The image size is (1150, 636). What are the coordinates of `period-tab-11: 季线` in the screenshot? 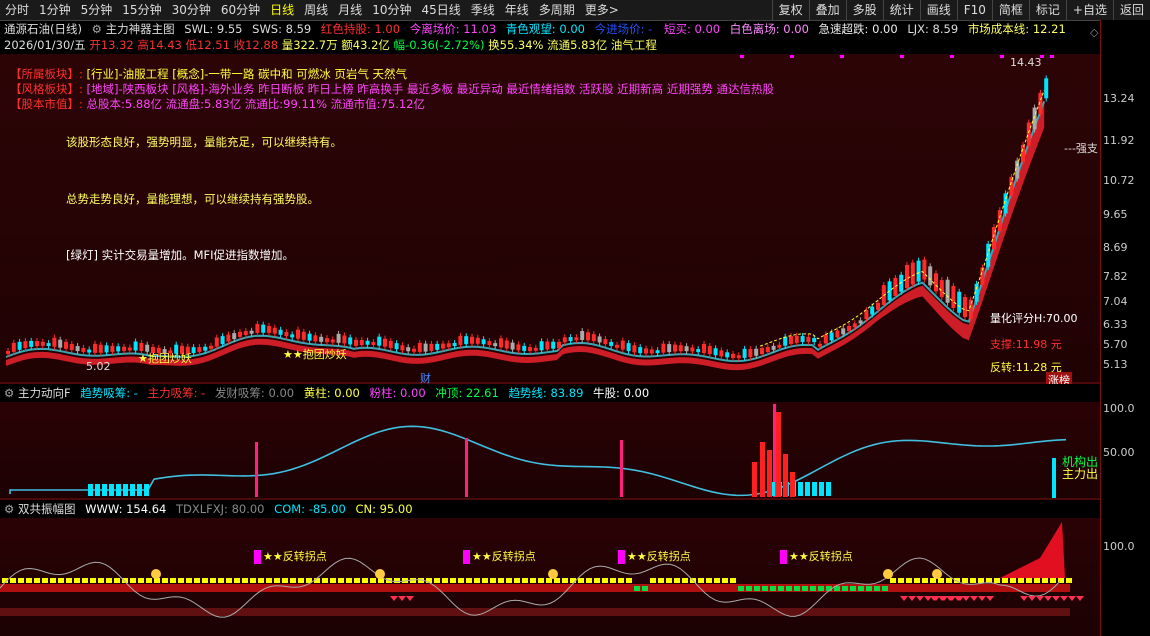 It's located at (483, 10).